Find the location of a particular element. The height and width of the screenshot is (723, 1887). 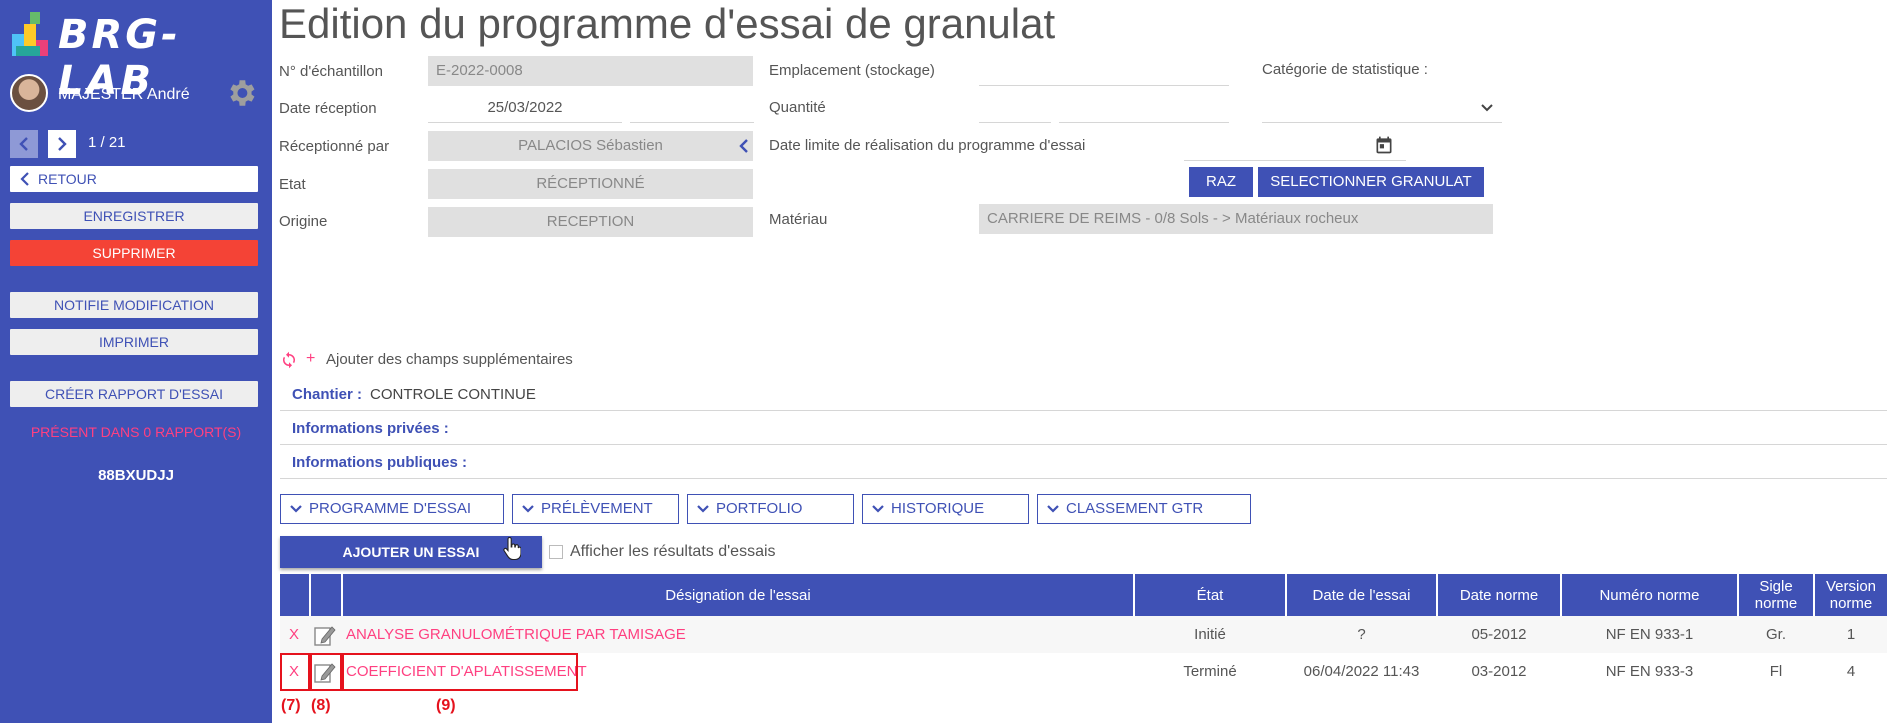

test-version: 1 is located at coordinates (1851, 634).